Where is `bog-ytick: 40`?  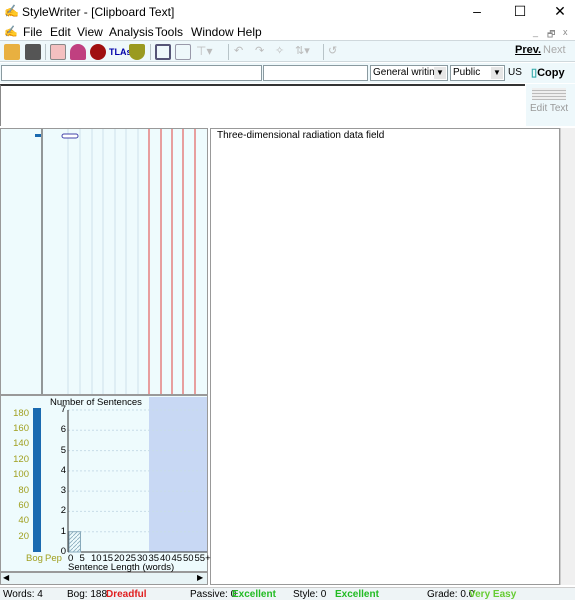 bog-ytick: 40 is located at coordinates (15, 520).